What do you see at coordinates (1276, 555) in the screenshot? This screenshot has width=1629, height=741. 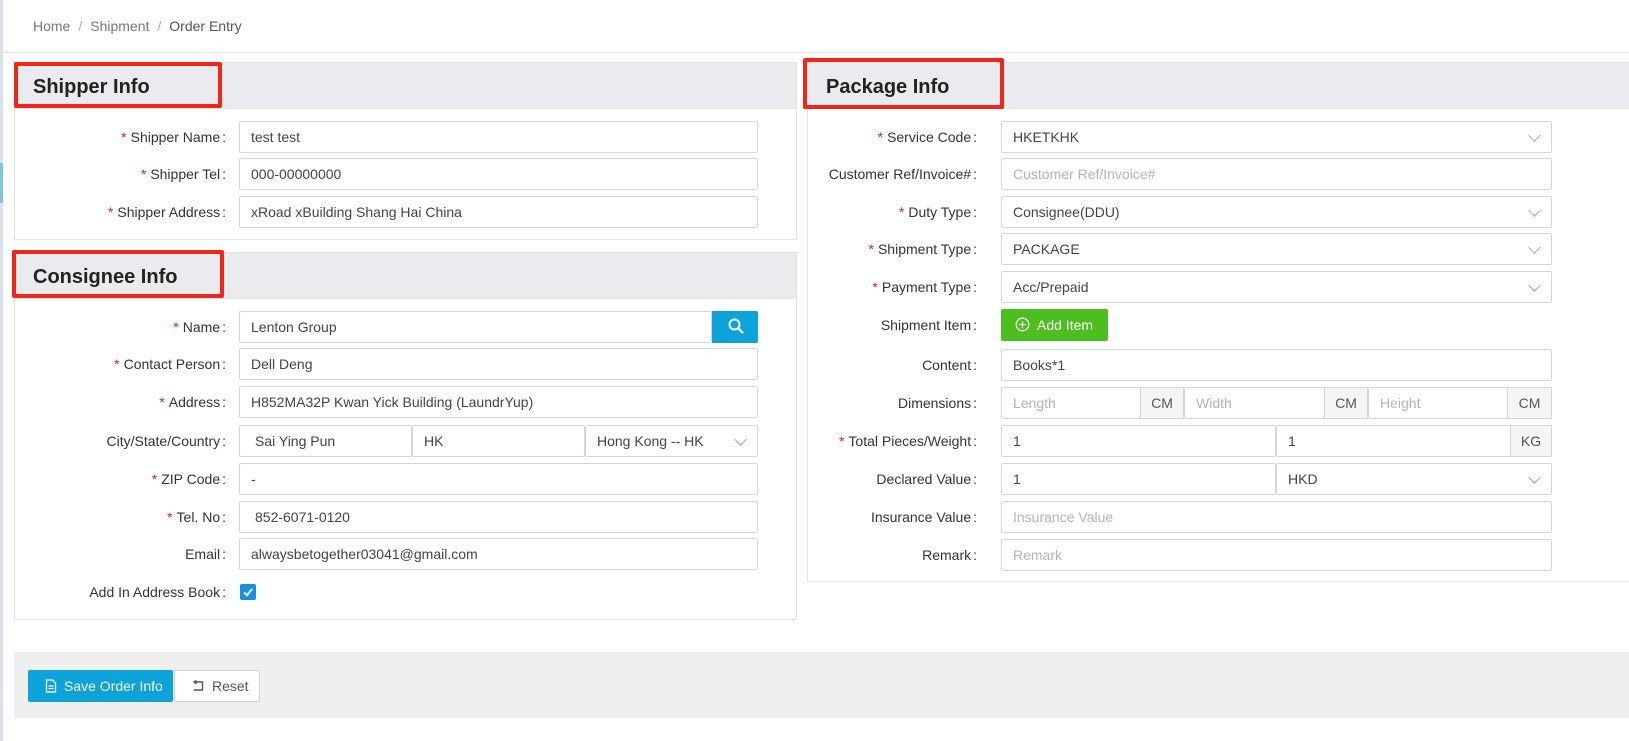 I see `remark-input: Remark` at bounding box center [1276, 555].